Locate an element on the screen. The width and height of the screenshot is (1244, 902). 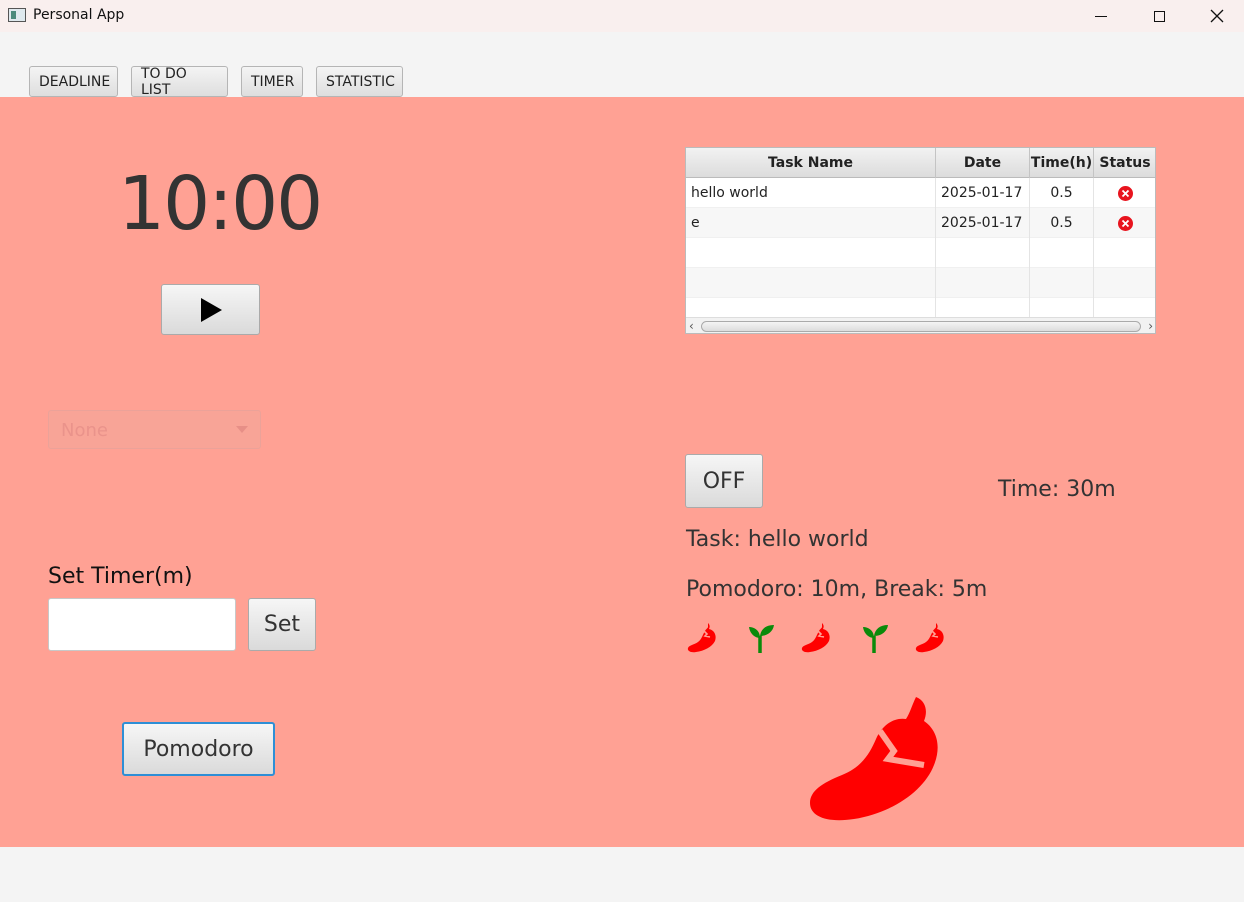
tab-to-do-list: TO DO LIST is located at coordinates (179, 82).